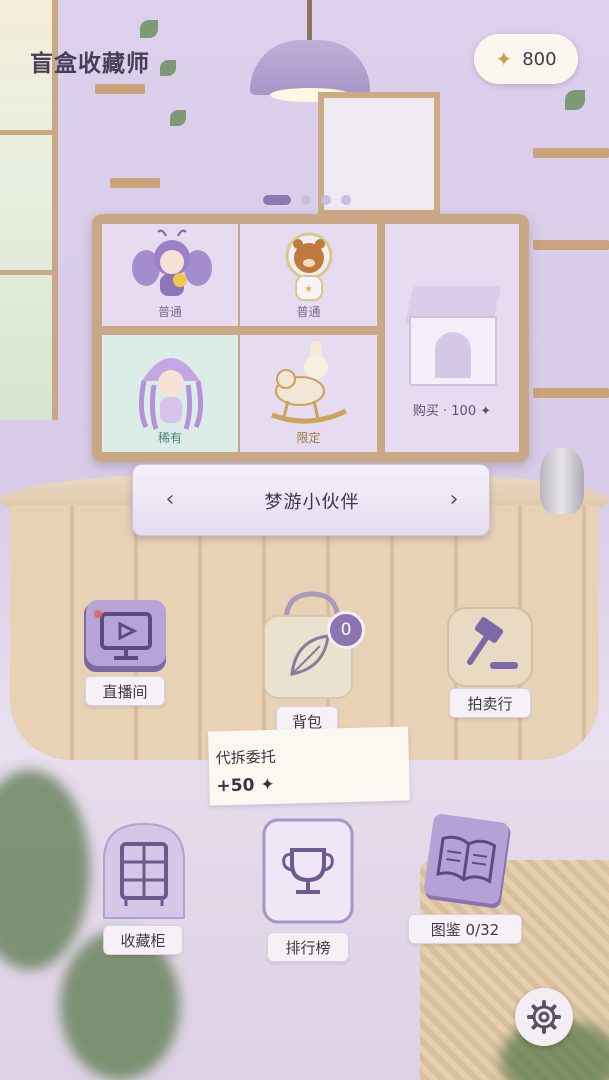  I want to click on gear-icon, so click(544, 1017).